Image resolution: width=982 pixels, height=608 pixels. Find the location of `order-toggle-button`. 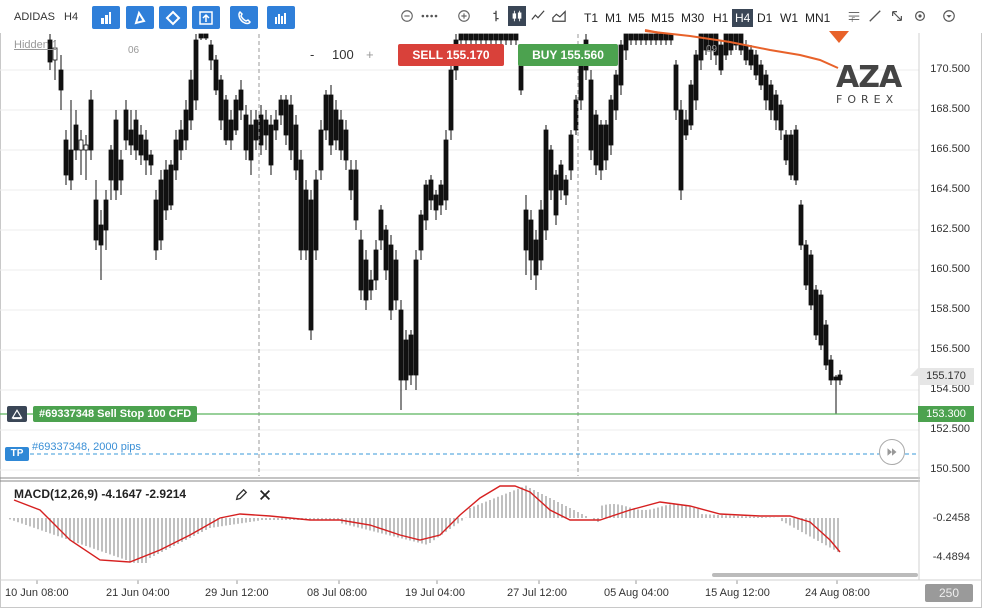

order-toggle-button is located at coordinates (17, 414).